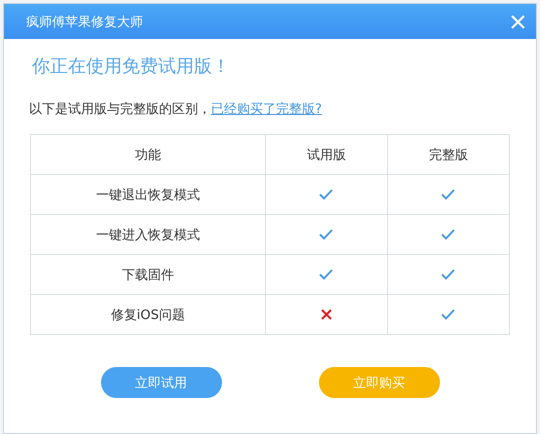 This screenshot has height=434, width=540. Describe the element at coordinates (120, 109) in the screenshot. I see `intro-text: 以下是试用版与完整版的区别，` at that location.